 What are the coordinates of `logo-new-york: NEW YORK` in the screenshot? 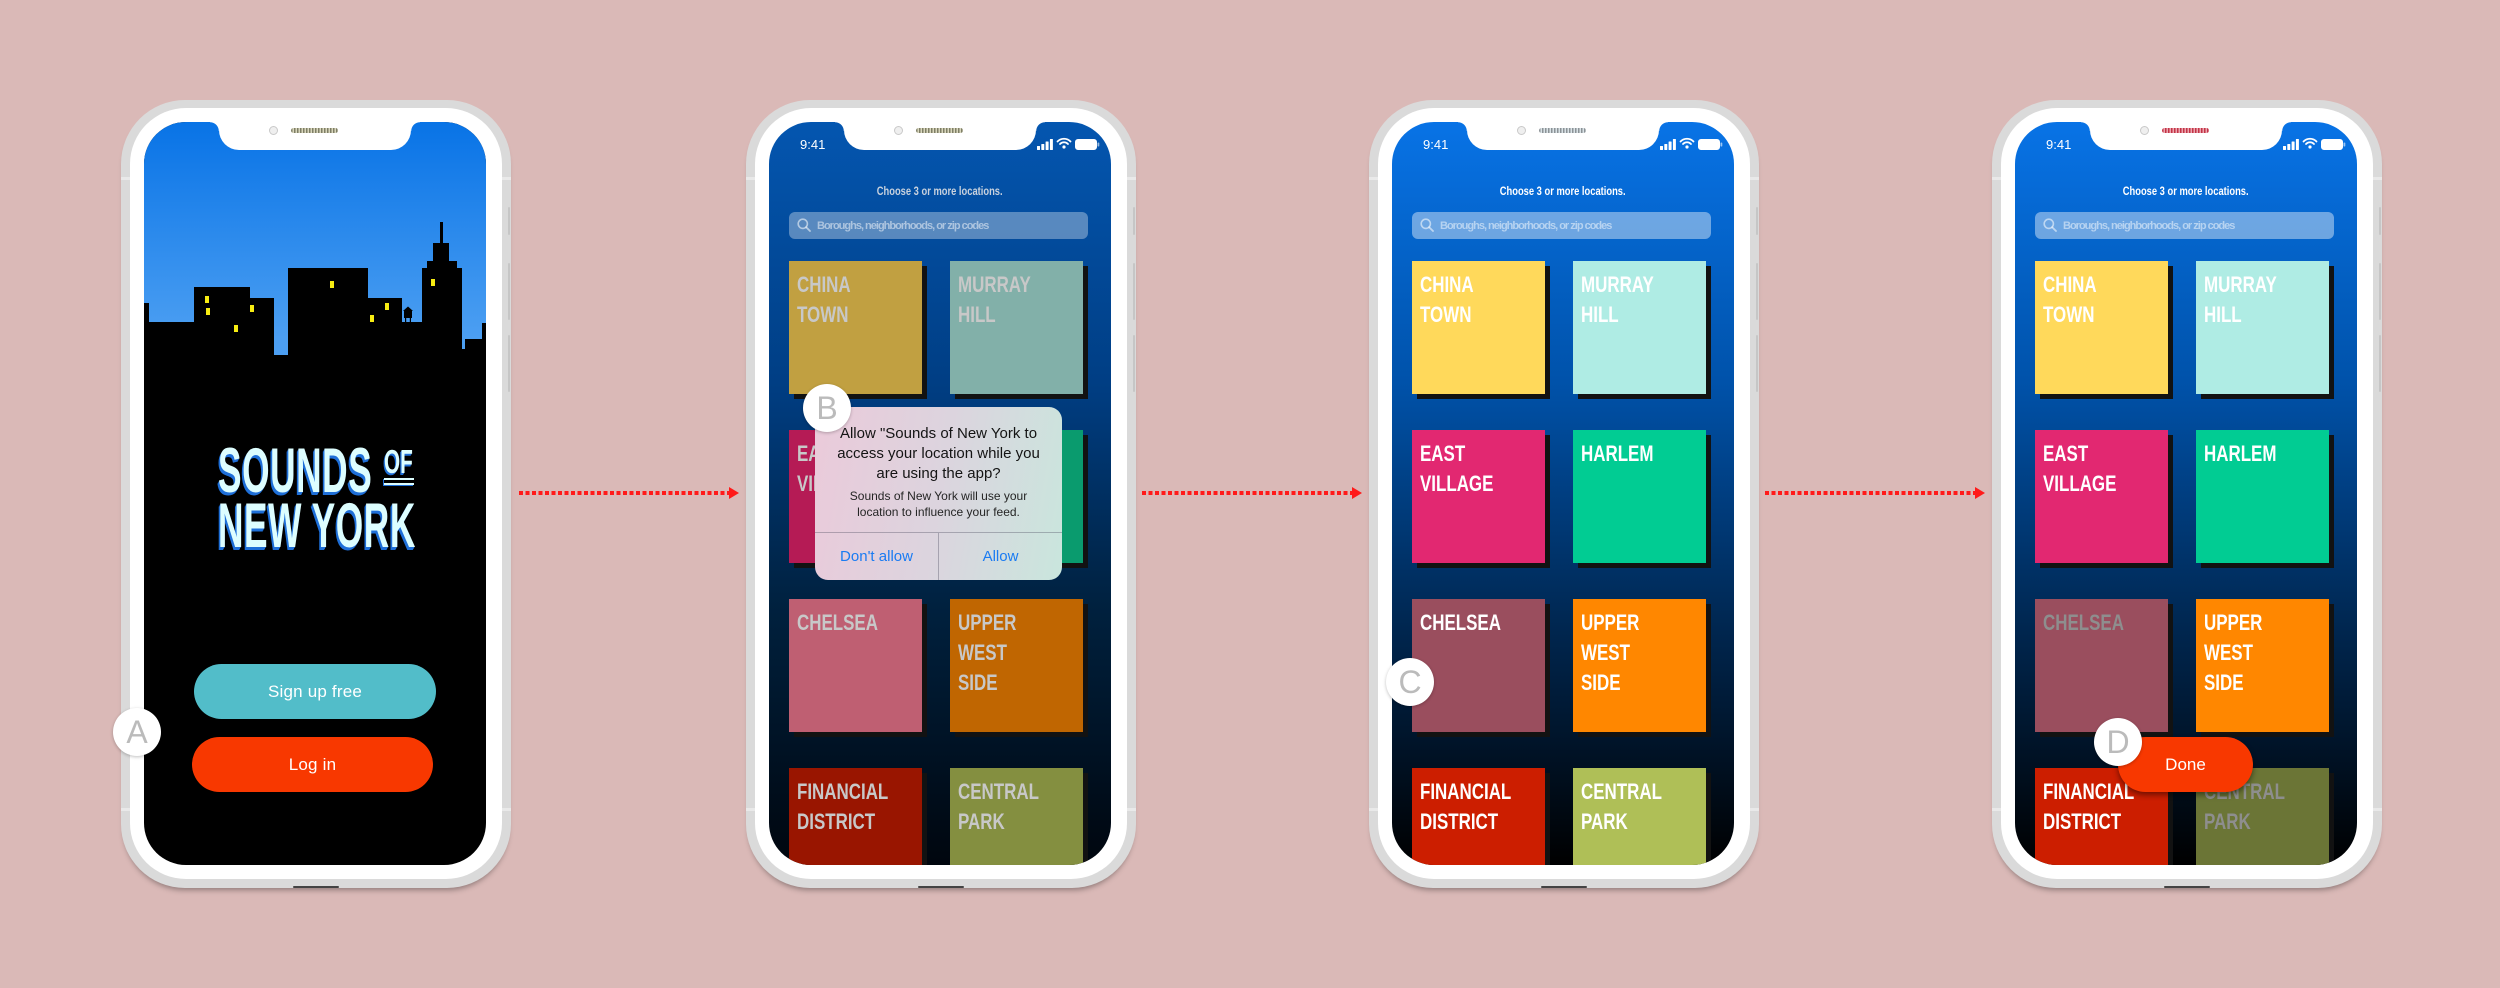 It's located at (317, 526).